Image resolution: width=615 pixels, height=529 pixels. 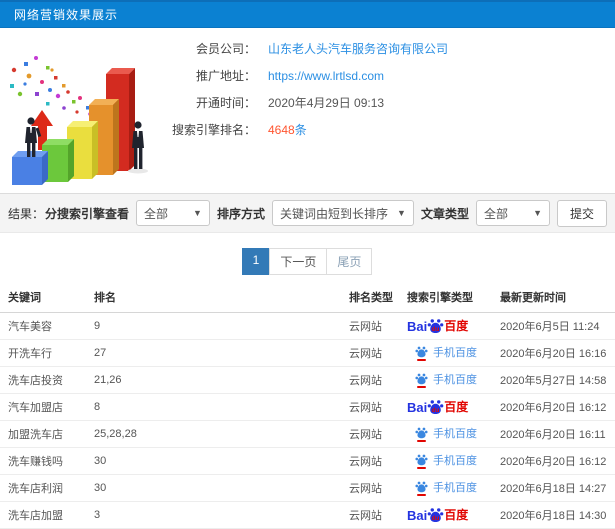 I want to click on updated-cell: 2020年6月20日 16:12, so click(x=555, y=461).